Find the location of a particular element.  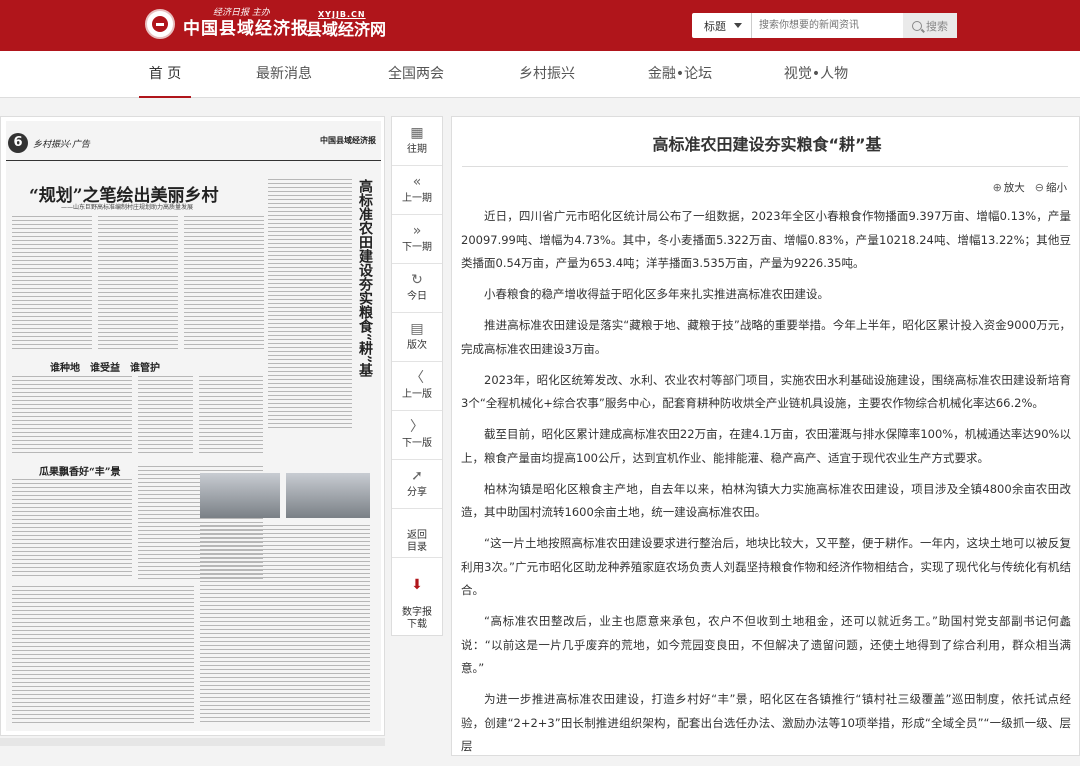

zoom-in-button: ⊕ 放大 is located at coordinates (1009, 187).